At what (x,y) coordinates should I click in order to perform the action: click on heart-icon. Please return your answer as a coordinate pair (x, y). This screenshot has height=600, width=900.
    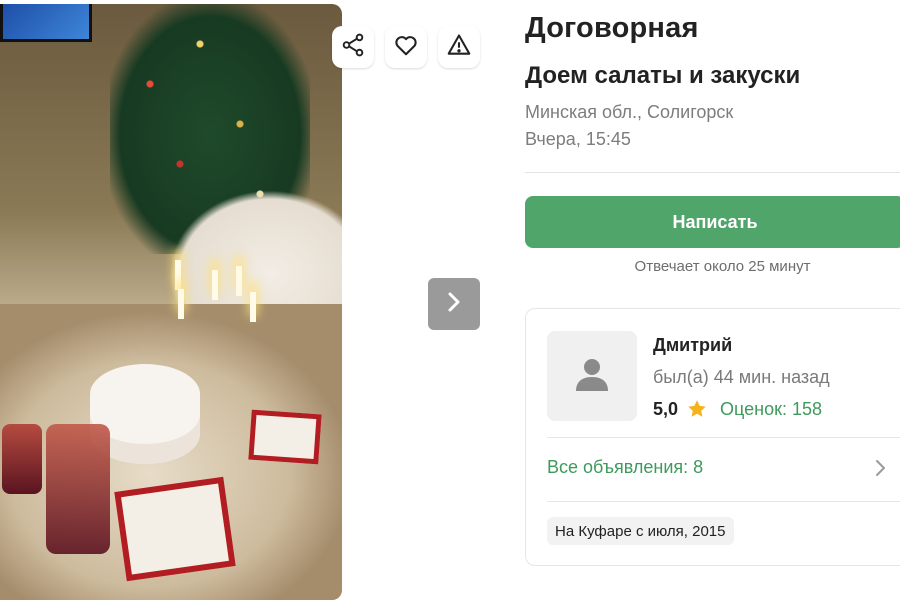
    Looking at the image, I should click on (406, 47).